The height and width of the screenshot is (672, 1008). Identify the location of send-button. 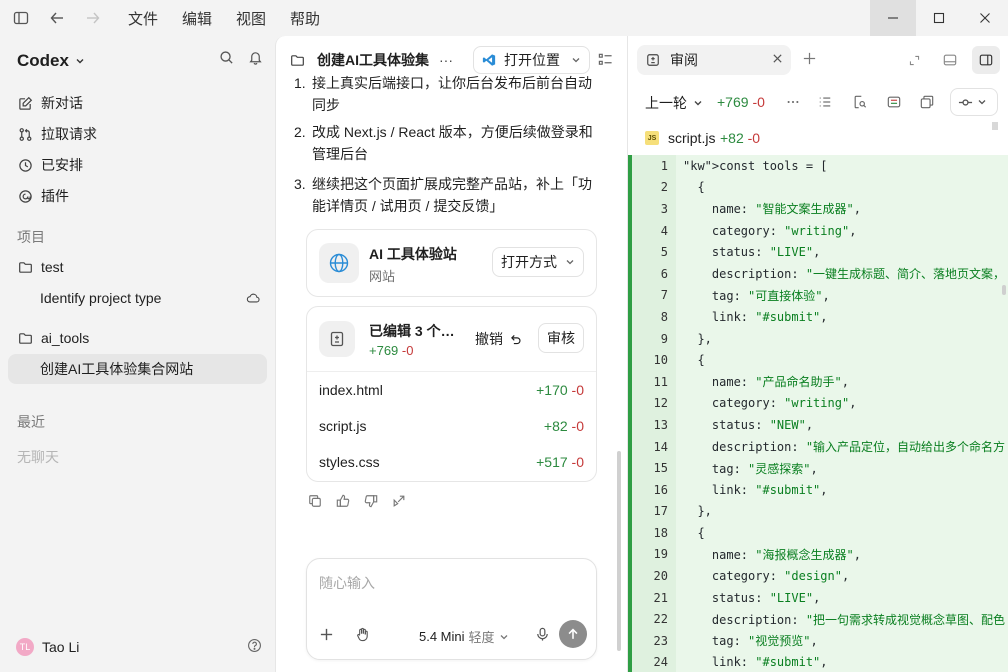
(573, 634).